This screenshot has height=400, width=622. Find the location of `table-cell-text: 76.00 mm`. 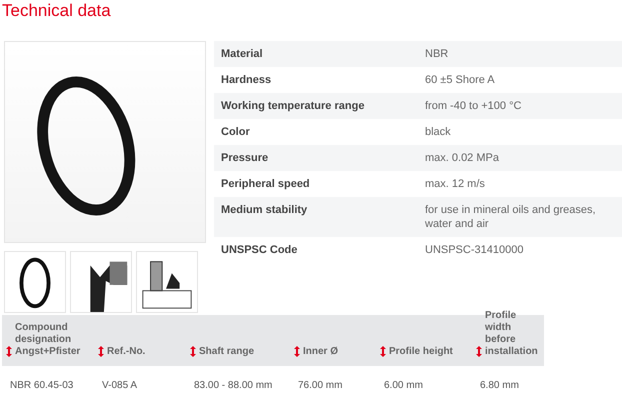

table-cell-text: 76.00 mm is located at coordinates (320, 385).